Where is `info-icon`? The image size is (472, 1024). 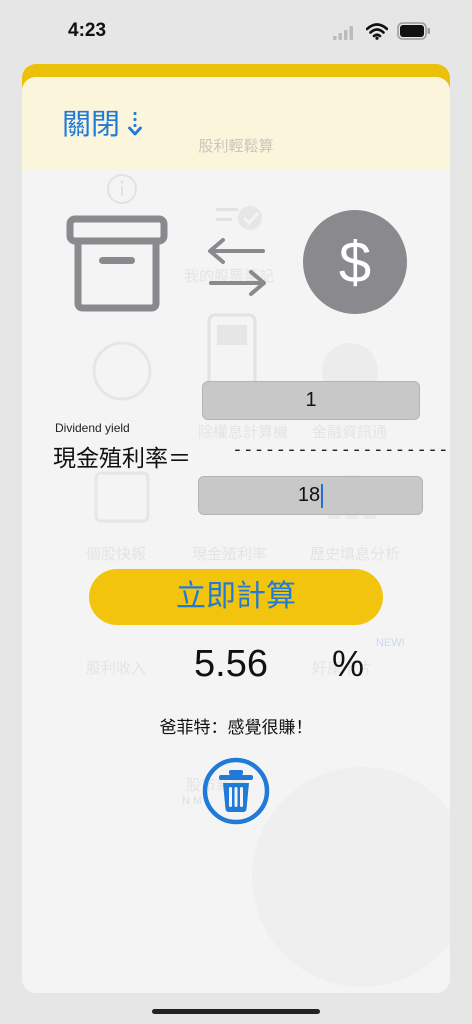 info-icon is located at coordinates (122, 189).